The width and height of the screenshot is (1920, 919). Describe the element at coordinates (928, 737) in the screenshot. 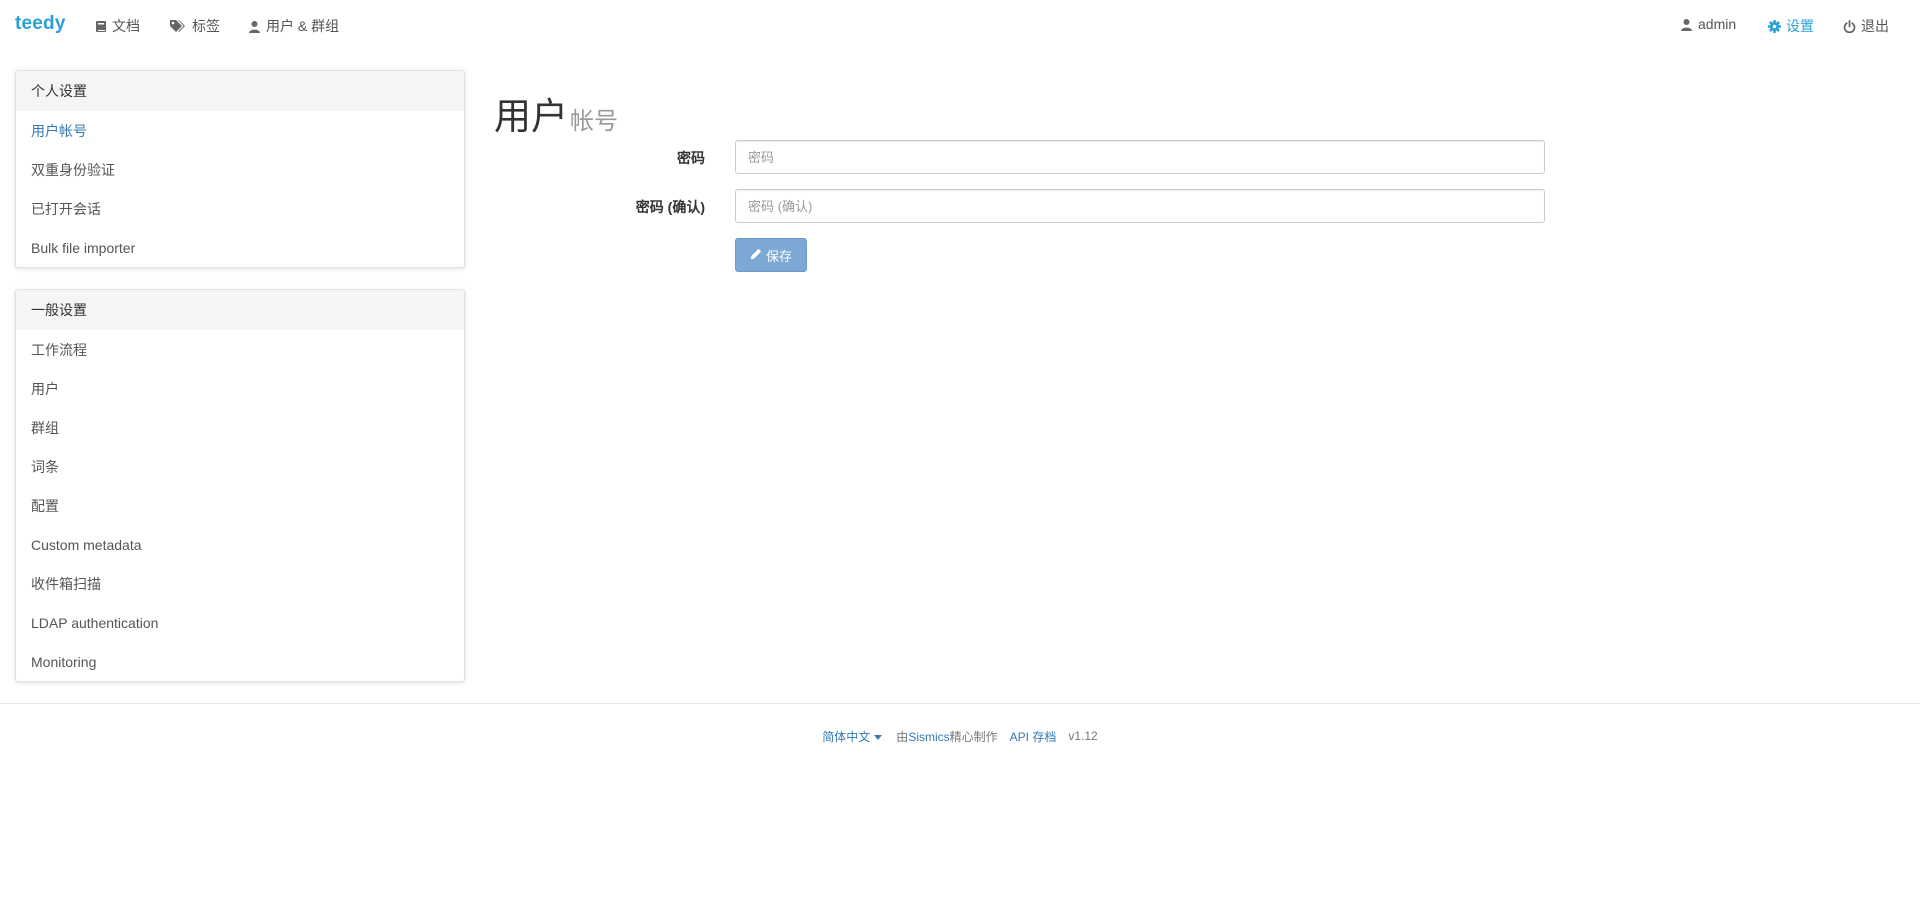

I see `sismics-link: Sismics` at that location.